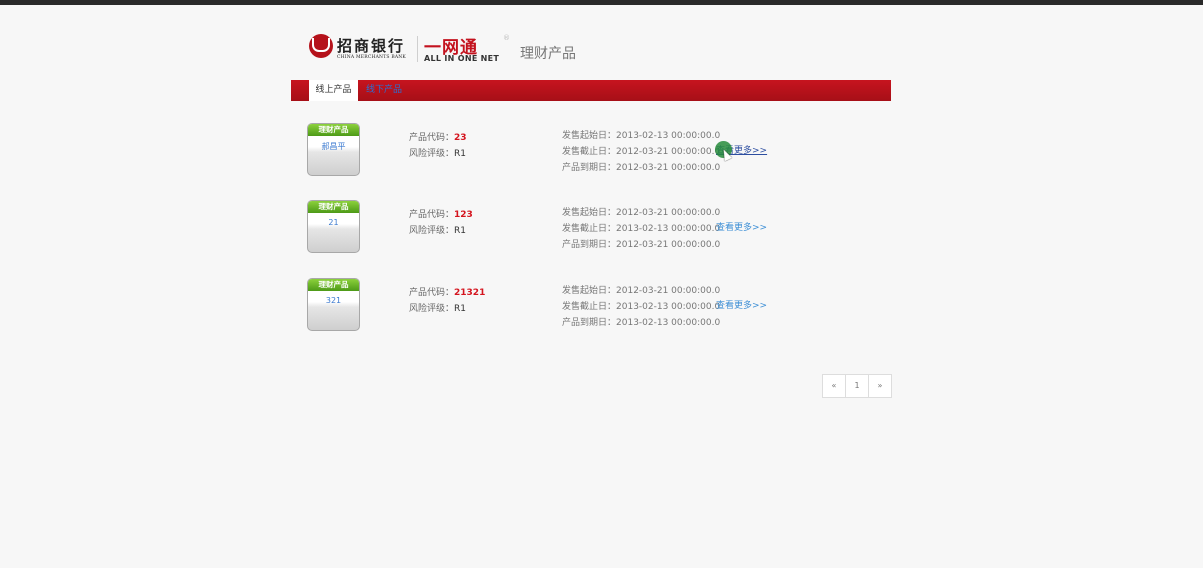 The height and width of the screenshot is (568, 1203). I want to click on product-name: 21, so click(333, 222).